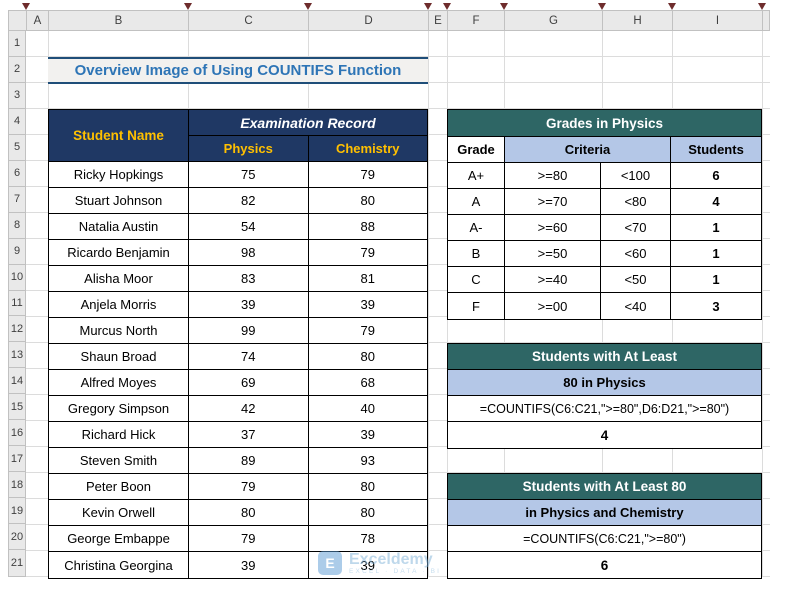 The image size is (793, 603). What do you see at coordinates (367, 539) in the screenshot?
I see `chemistry-score-cell: 78` at bounding box center [367, 539].